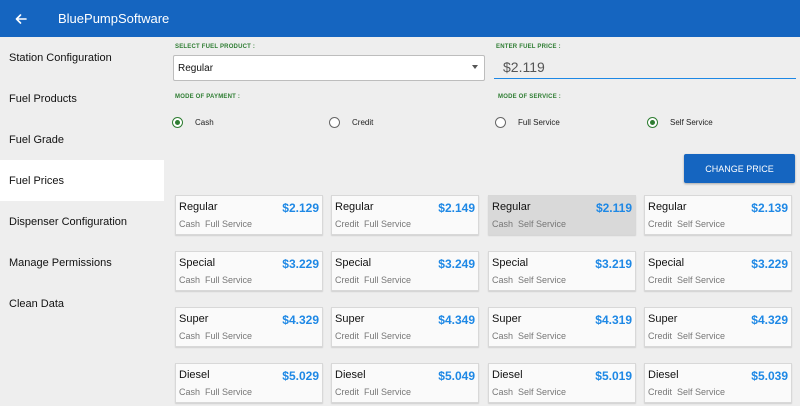 The height and width of the screenshot is (406, 800). I want to click on card-price: $5.029, so click(300, 376).